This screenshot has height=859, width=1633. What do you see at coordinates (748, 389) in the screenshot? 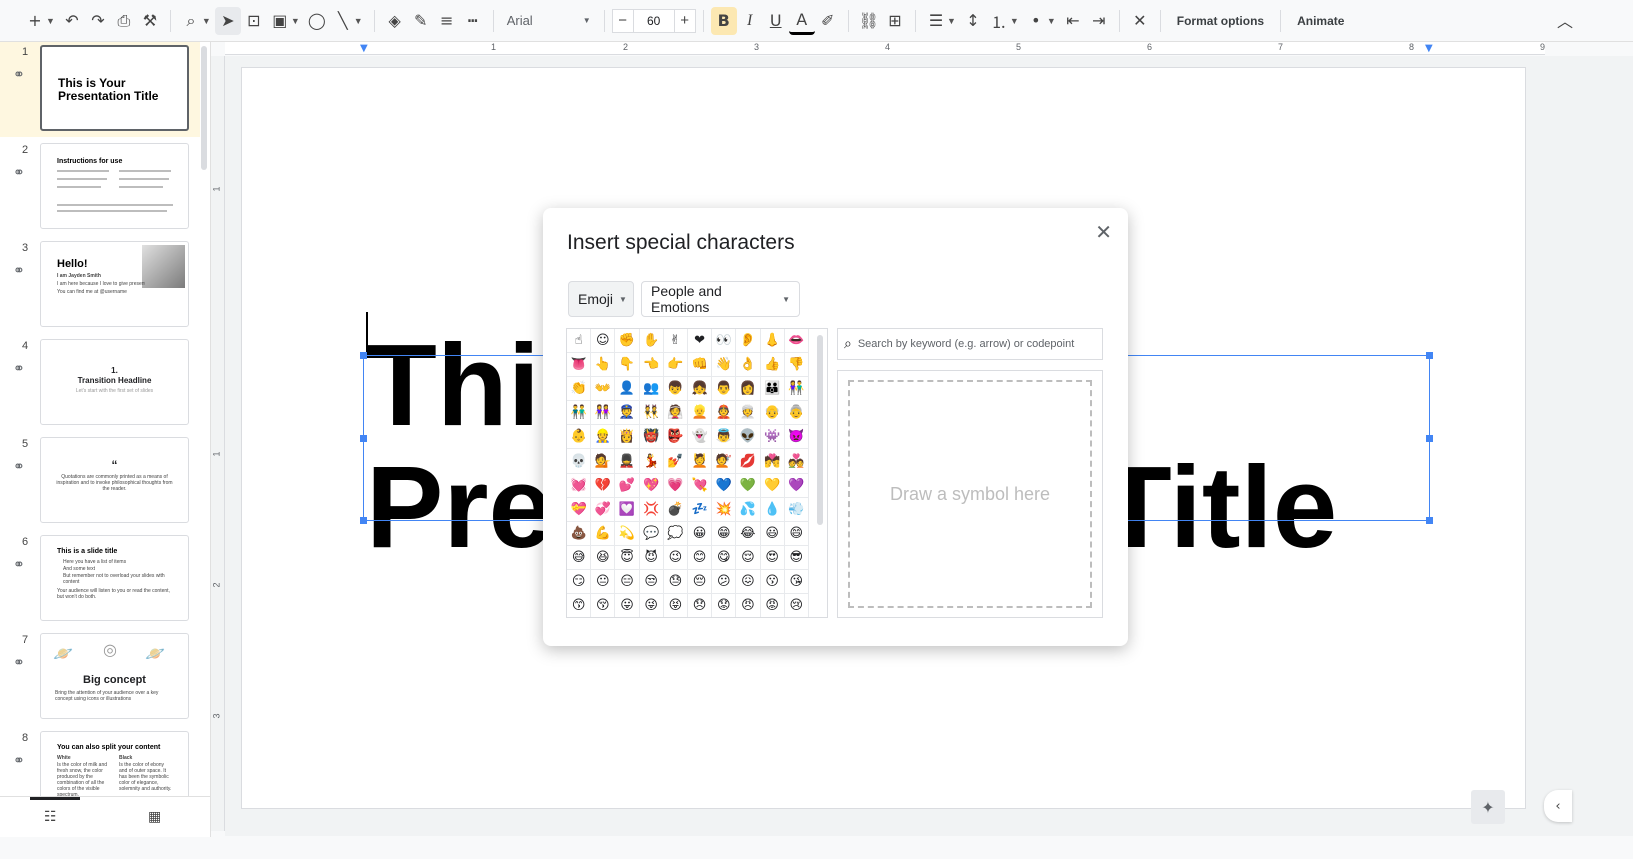
I see `emoji-cell: 👩` at bounding box center [748, 389].